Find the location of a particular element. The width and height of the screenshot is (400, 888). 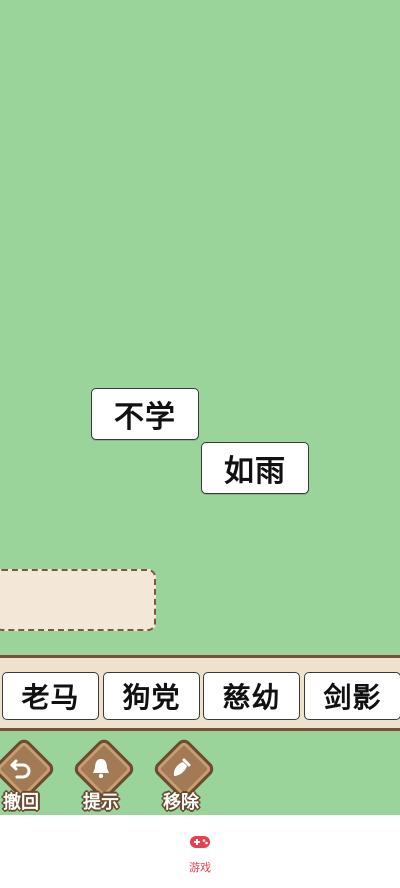

option-tile: 狗党 is located at coordinates (151, 696).